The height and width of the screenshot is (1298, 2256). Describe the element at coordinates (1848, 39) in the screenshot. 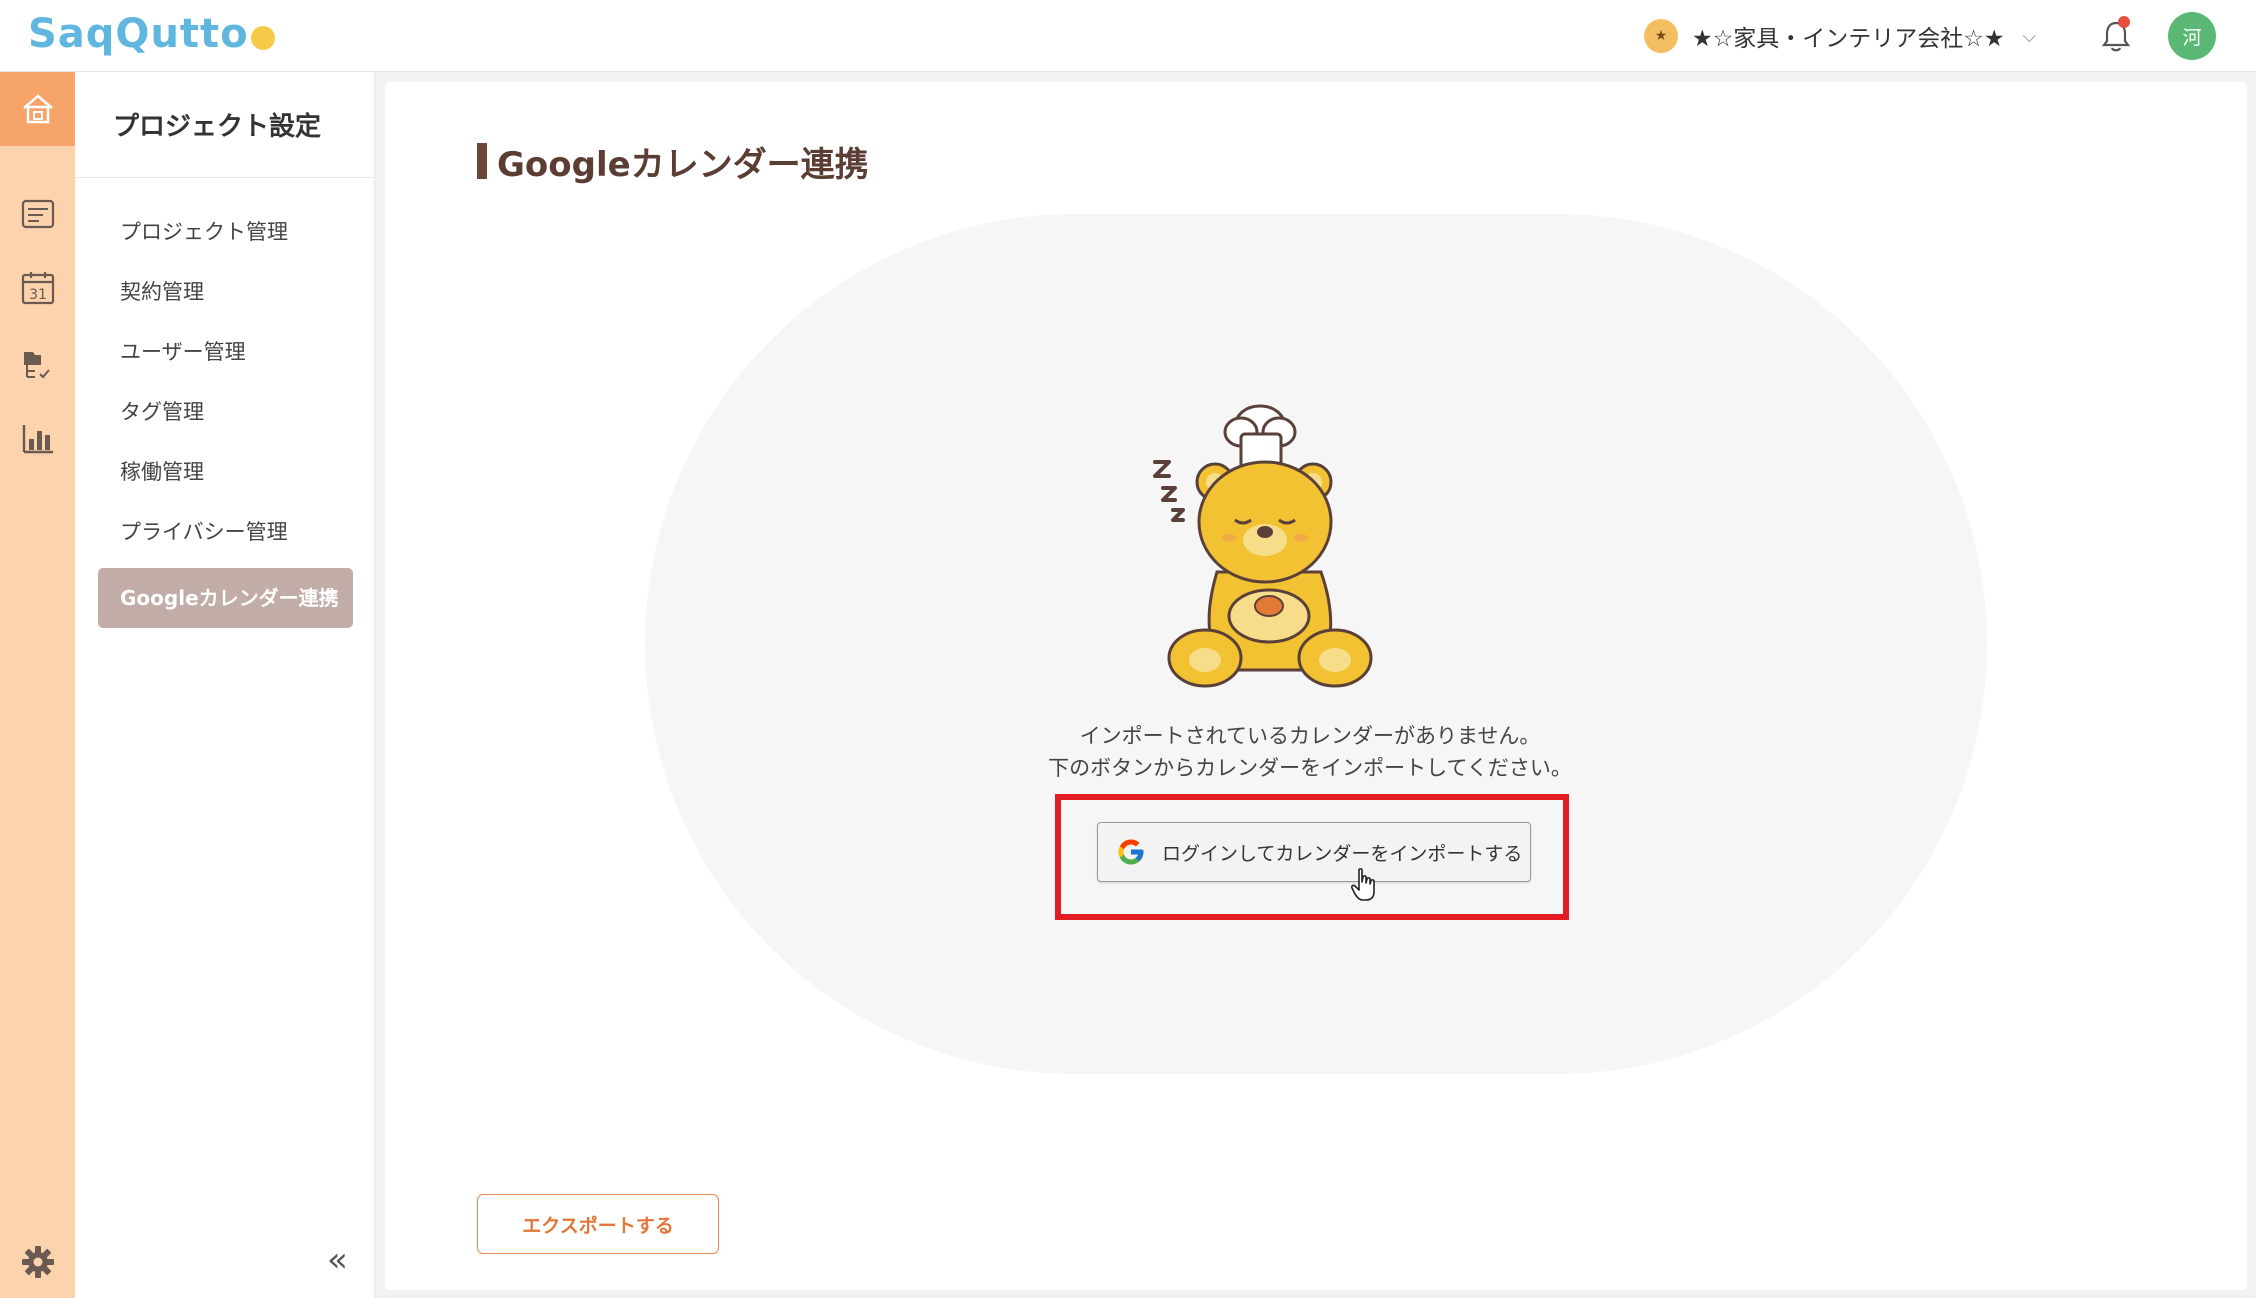

I see `org-name: ★☆家具・インテリア会社☆★` at that location.